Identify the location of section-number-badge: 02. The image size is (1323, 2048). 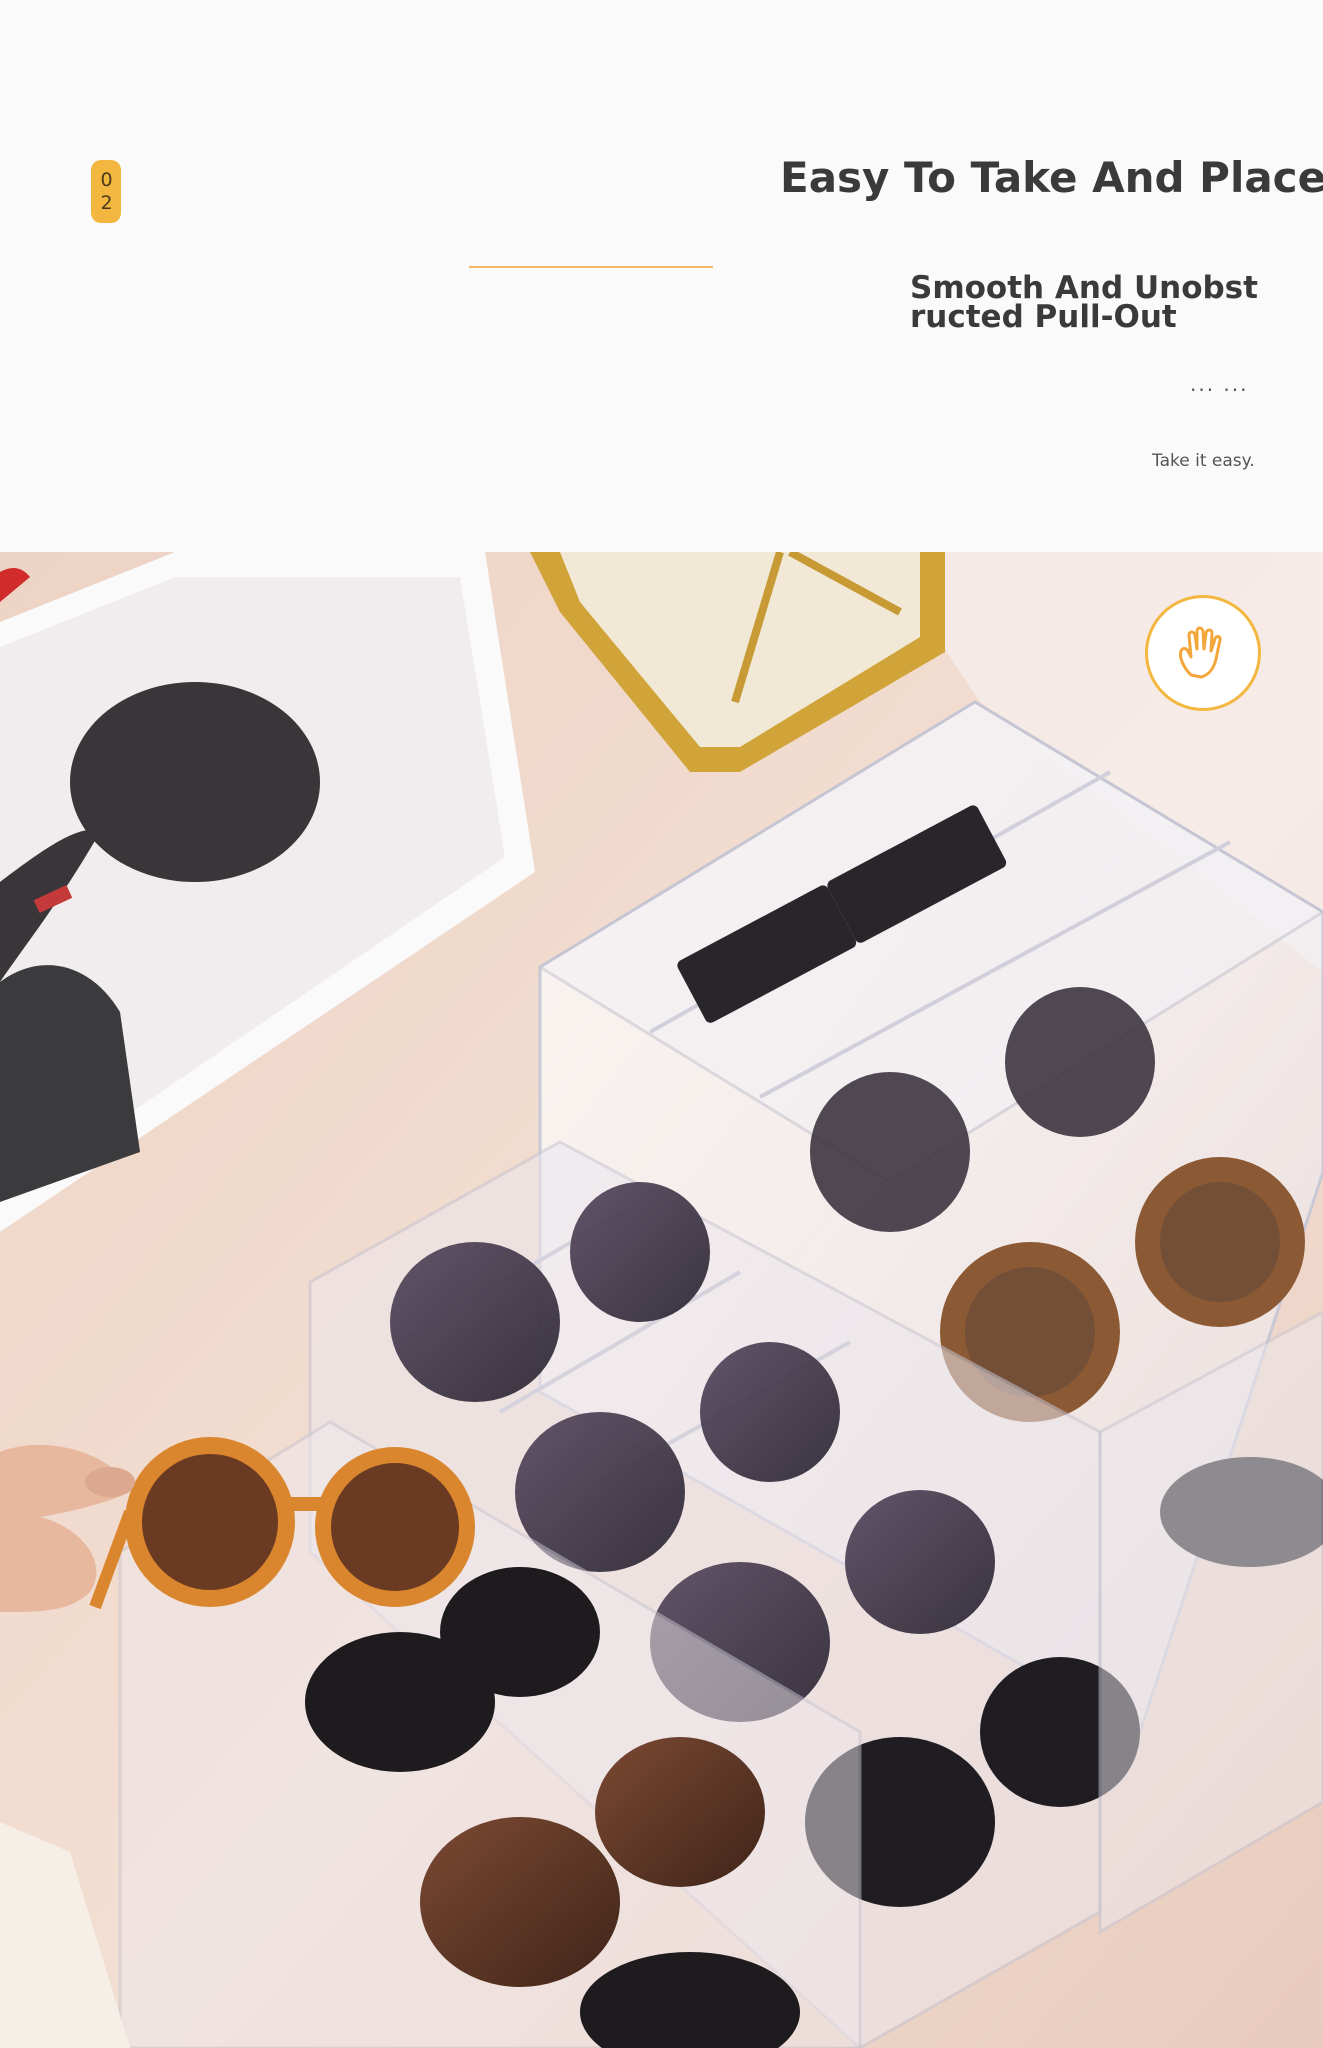
(106, 191).